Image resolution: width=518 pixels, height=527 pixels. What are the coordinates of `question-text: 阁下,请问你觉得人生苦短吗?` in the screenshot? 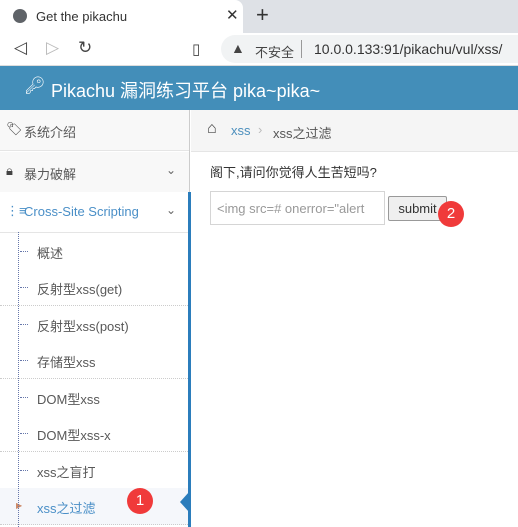 It's located at (293, 172).